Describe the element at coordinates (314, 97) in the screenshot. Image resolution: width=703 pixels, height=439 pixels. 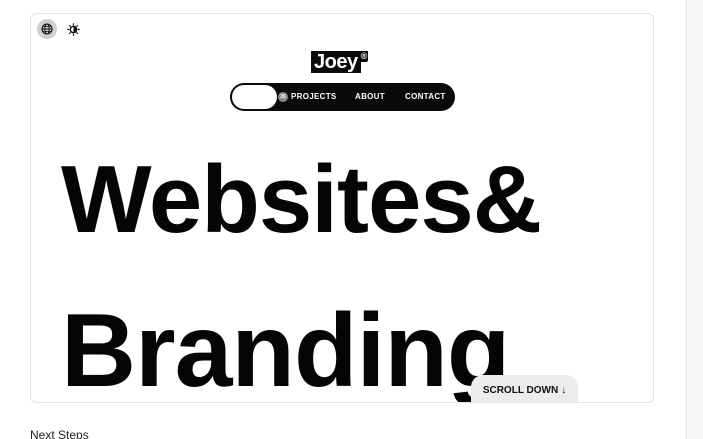
I see `nav-link-projects: PROJECTS` at that location.